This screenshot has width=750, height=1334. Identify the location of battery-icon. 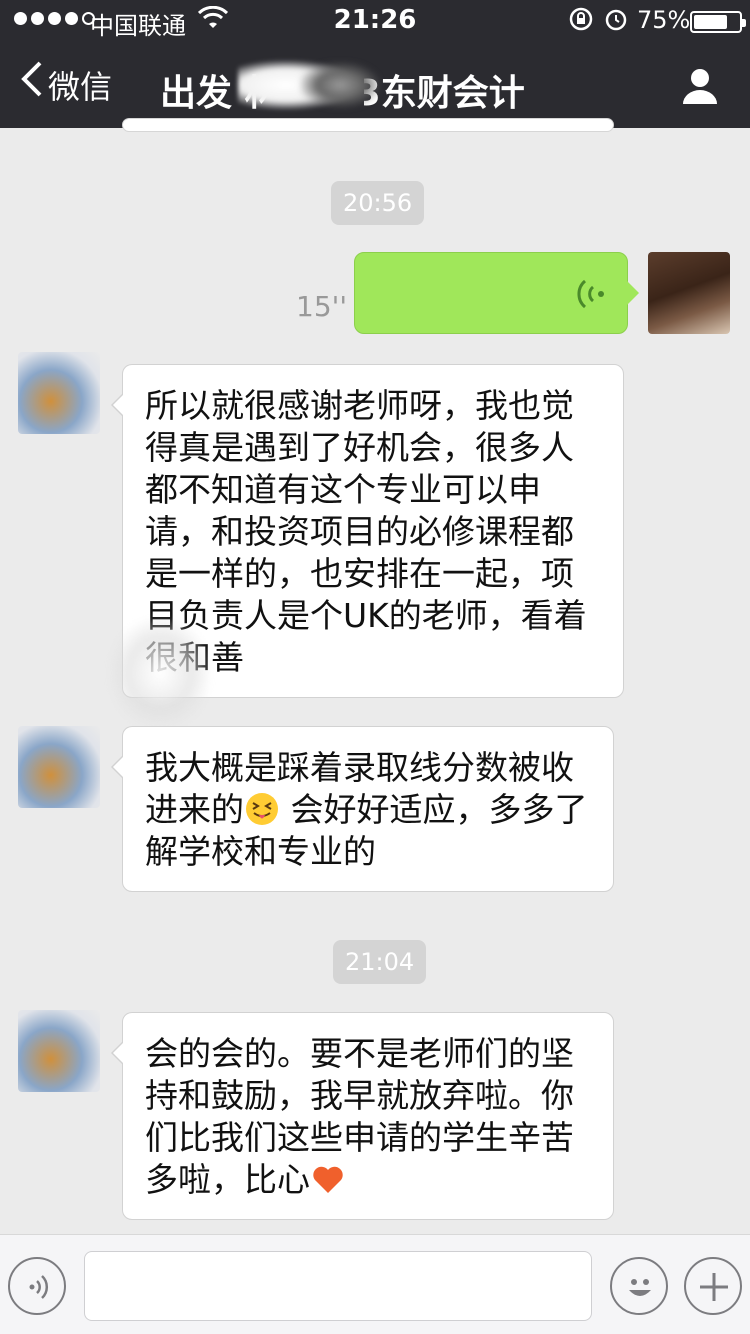
(718, 22).